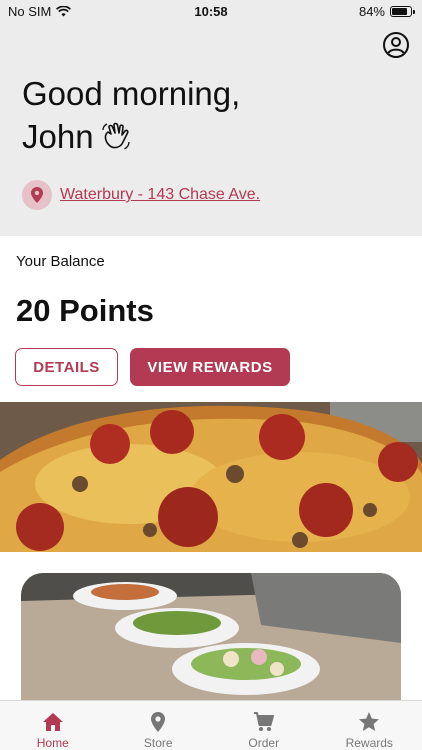  Describe the element at coordinates (60, 261) in the screenshot. I see `balance-label: Your Balance` at that location.